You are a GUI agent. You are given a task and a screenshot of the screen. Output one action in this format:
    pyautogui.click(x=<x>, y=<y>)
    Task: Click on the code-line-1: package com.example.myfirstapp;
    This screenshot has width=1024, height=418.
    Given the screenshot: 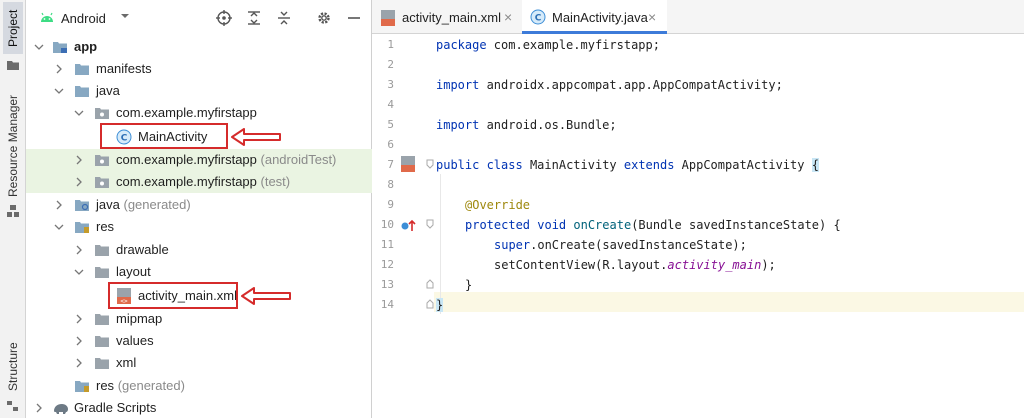 What is the action you would take?
    pyautogui.click(x=548, y=45)
    